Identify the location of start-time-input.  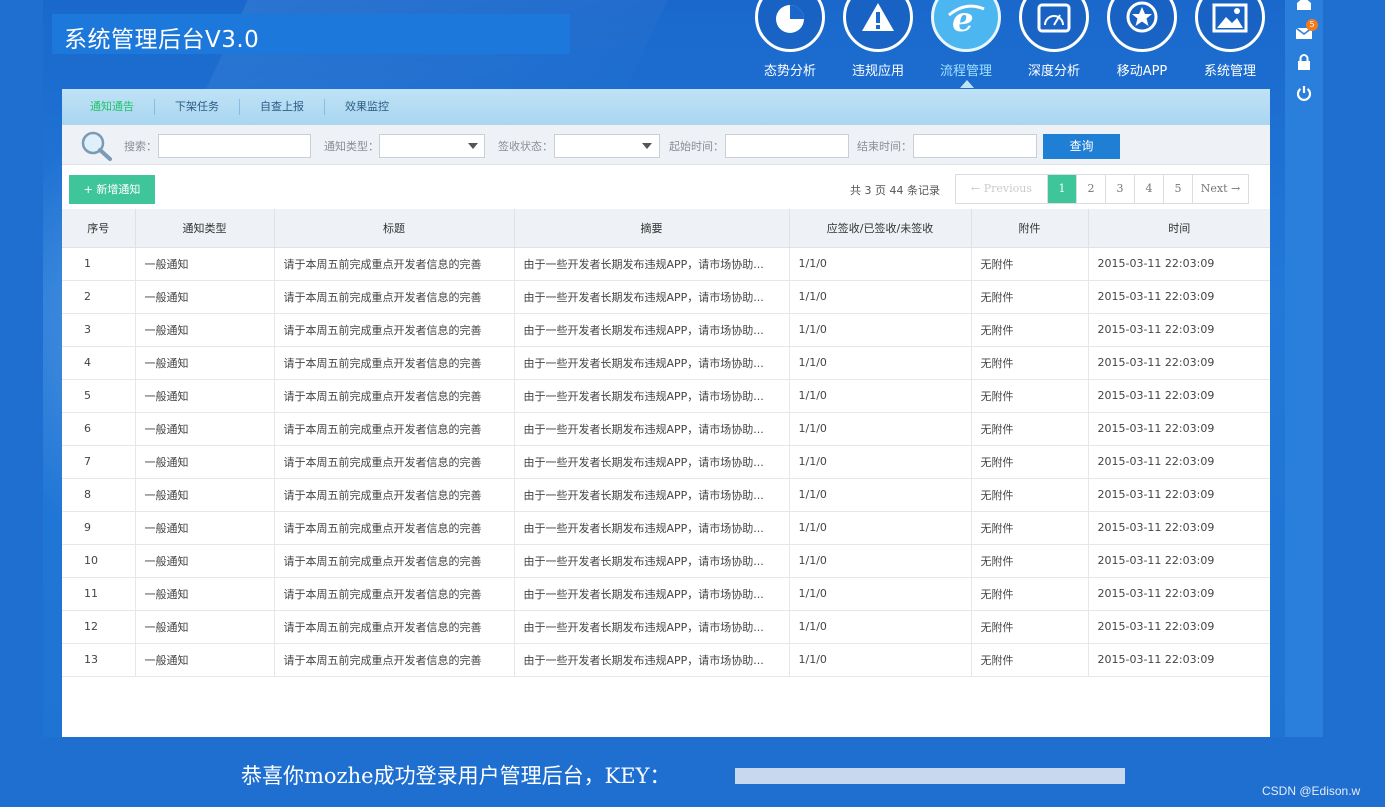
(787, 146).